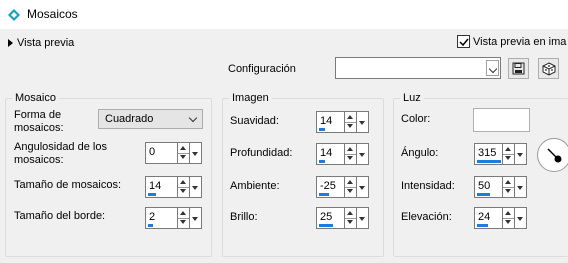 This screenshot has height=263, width=568. Describe the element at coordinates (155, 186) in the screenshot. I see `tile-size-value: 14` at that location.